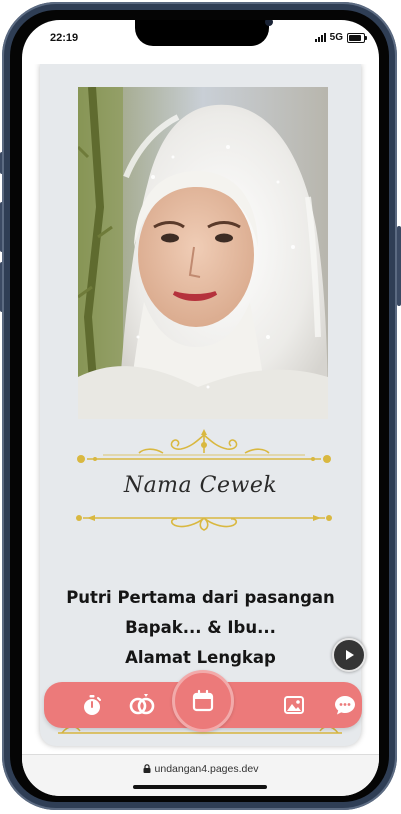 This screenshot has height=814, width=401. Describe the element at coordinates (336, 37) in the screenshot. I see `network-type: 5G` at that location.